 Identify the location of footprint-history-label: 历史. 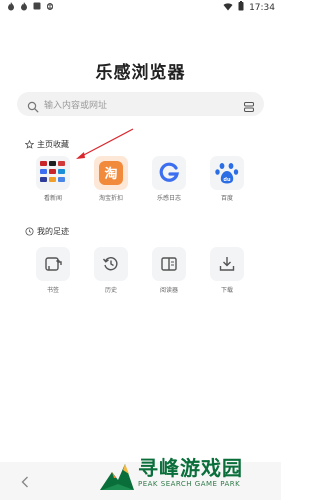
(110, 290).